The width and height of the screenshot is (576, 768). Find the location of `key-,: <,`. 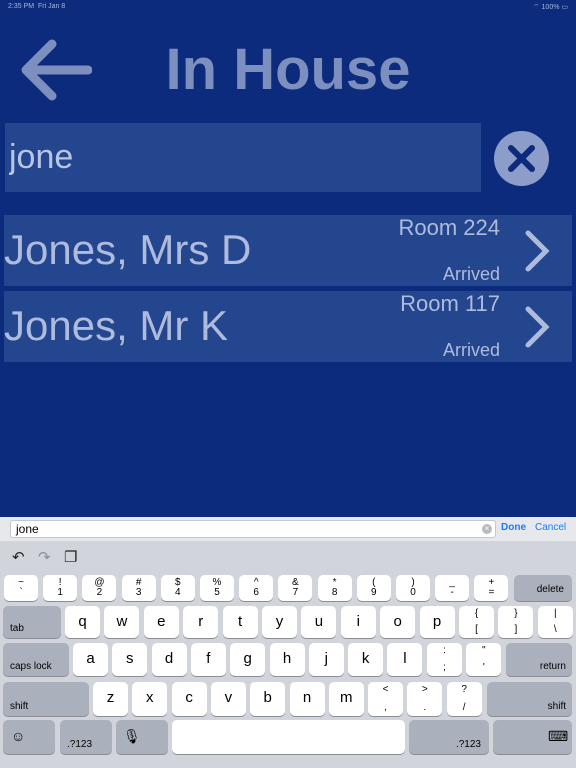

key-,: <, is located at coordinates (385, 699).